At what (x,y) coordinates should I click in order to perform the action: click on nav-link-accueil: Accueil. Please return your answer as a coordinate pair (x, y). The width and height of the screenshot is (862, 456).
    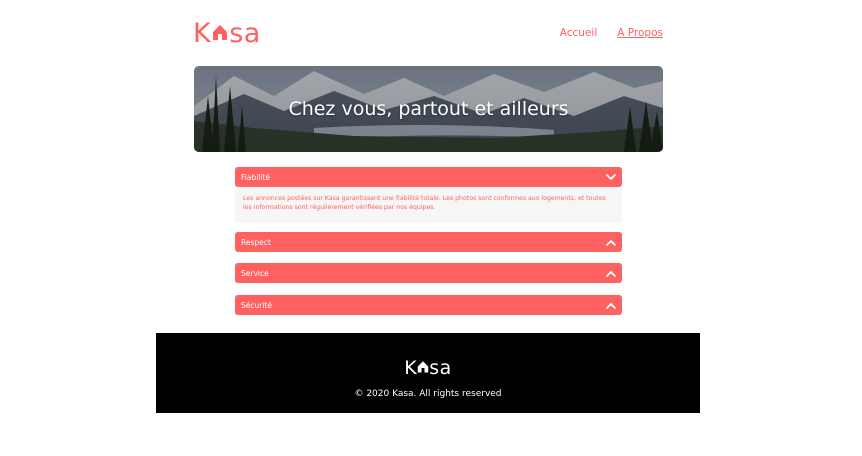
    Looking at the image, I should click on (579, 33).